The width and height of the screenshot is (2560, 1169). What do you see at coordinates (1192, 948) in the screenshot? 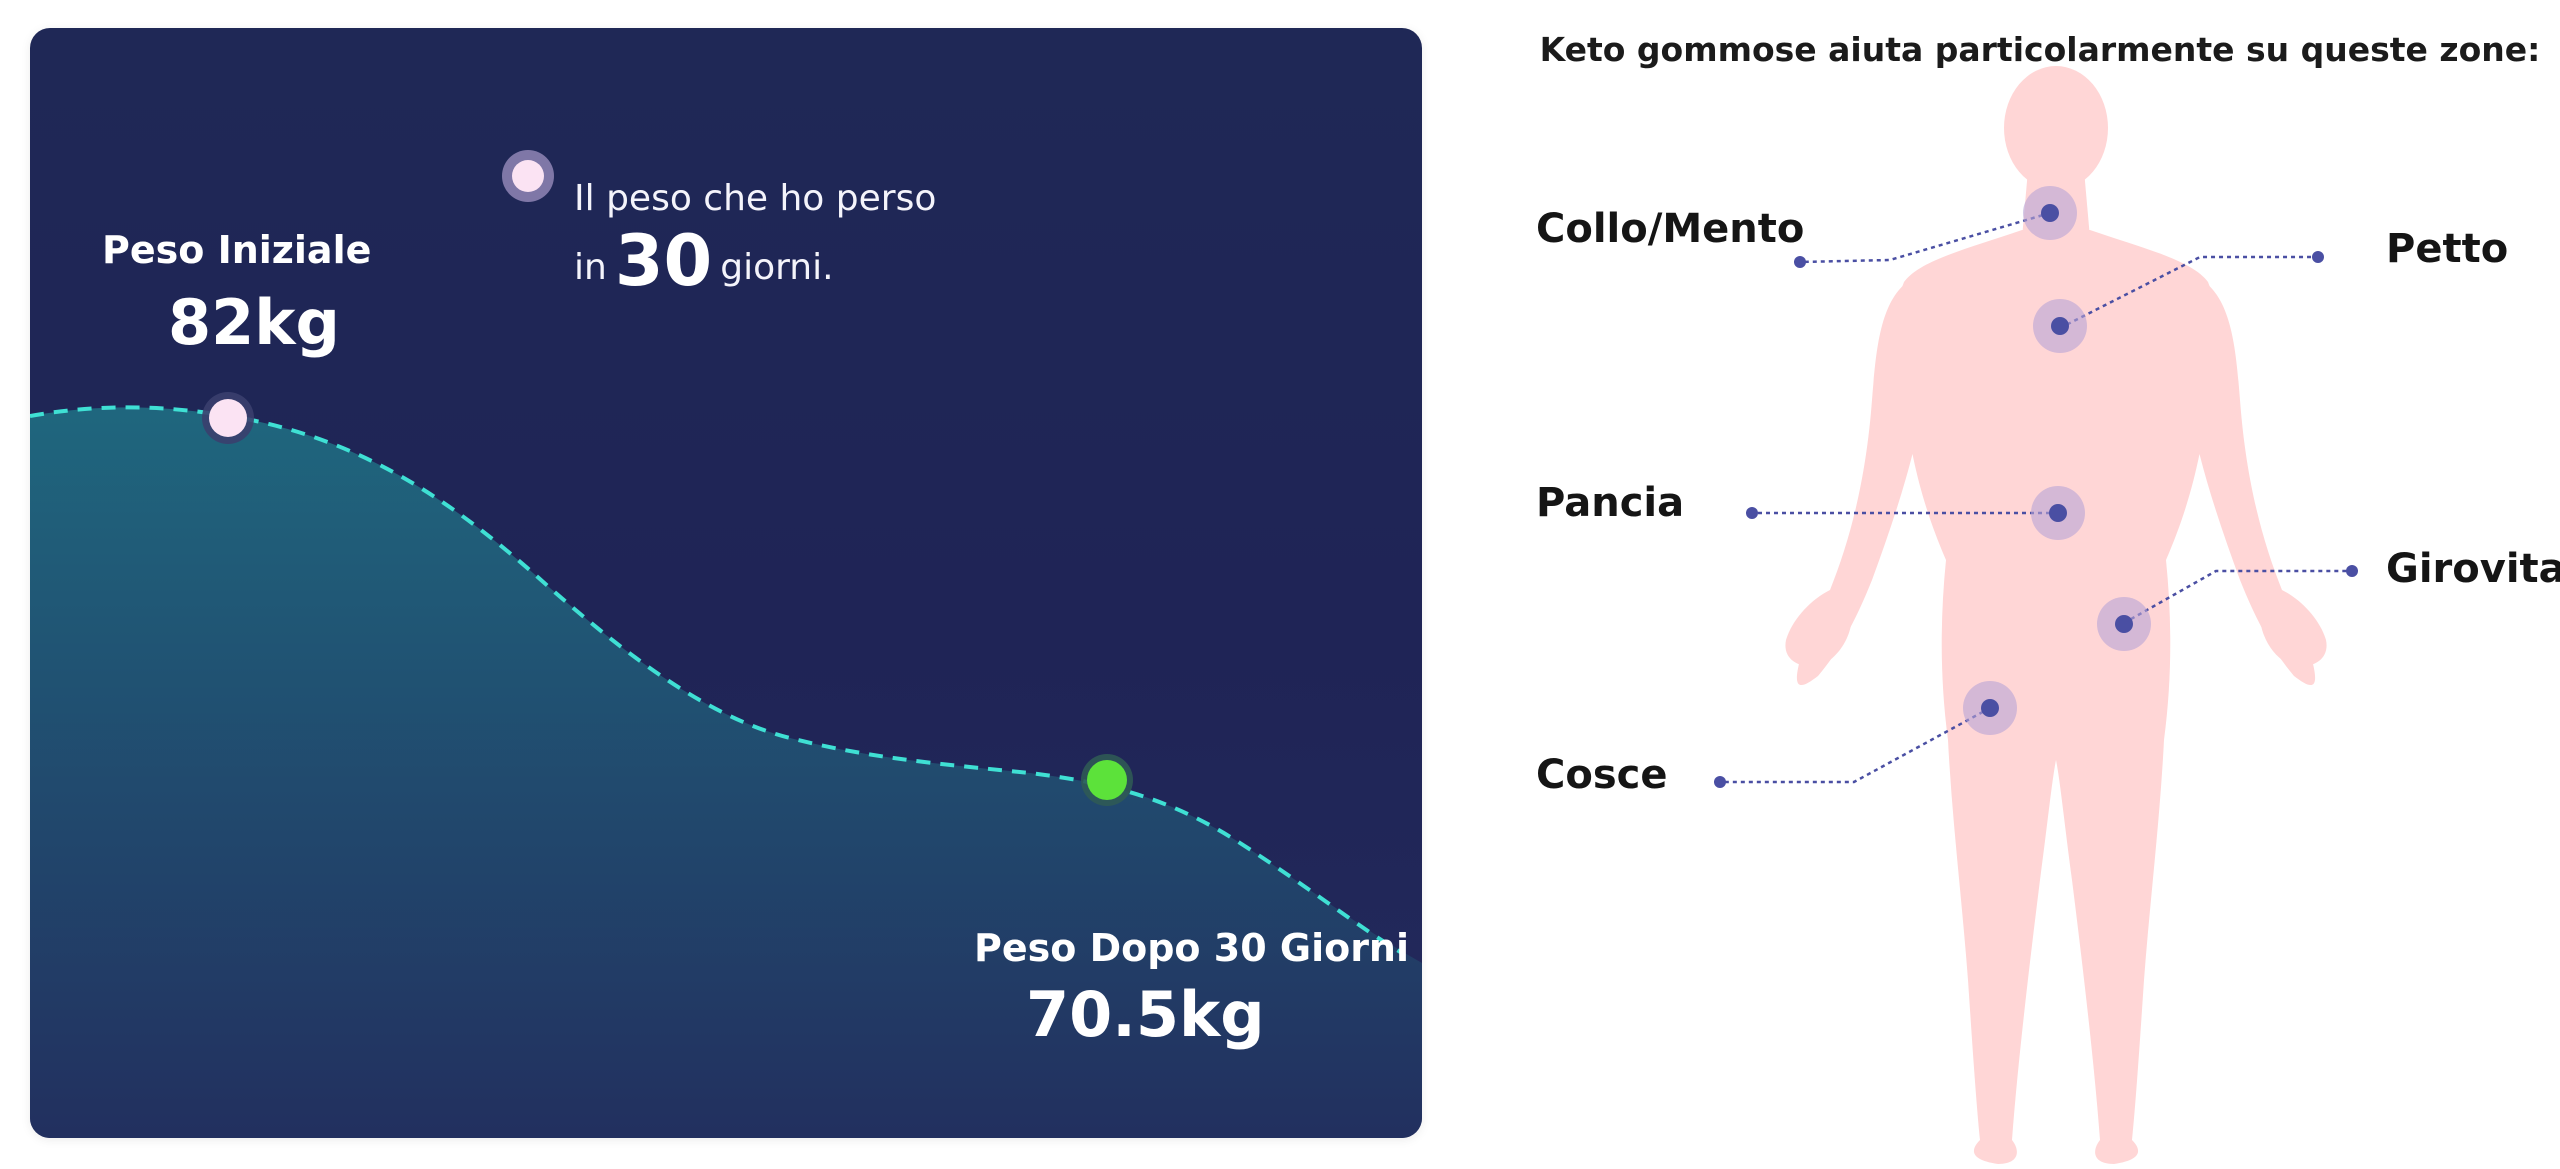
I see `end-weight-label: Peso Dopo 30 Giorni` at bounding box center [1192, 948].